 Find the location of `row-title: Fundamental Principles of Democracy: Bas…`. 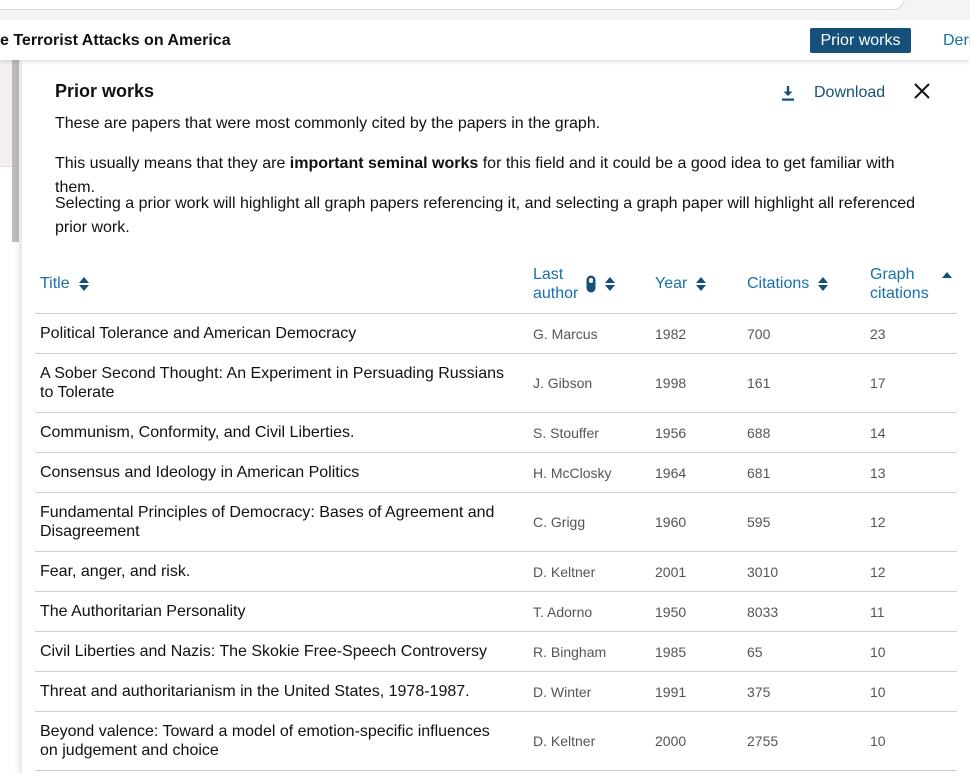

row-title: Fundamental Principles of Democracy: Bas… is located at coordinates (267, 522).